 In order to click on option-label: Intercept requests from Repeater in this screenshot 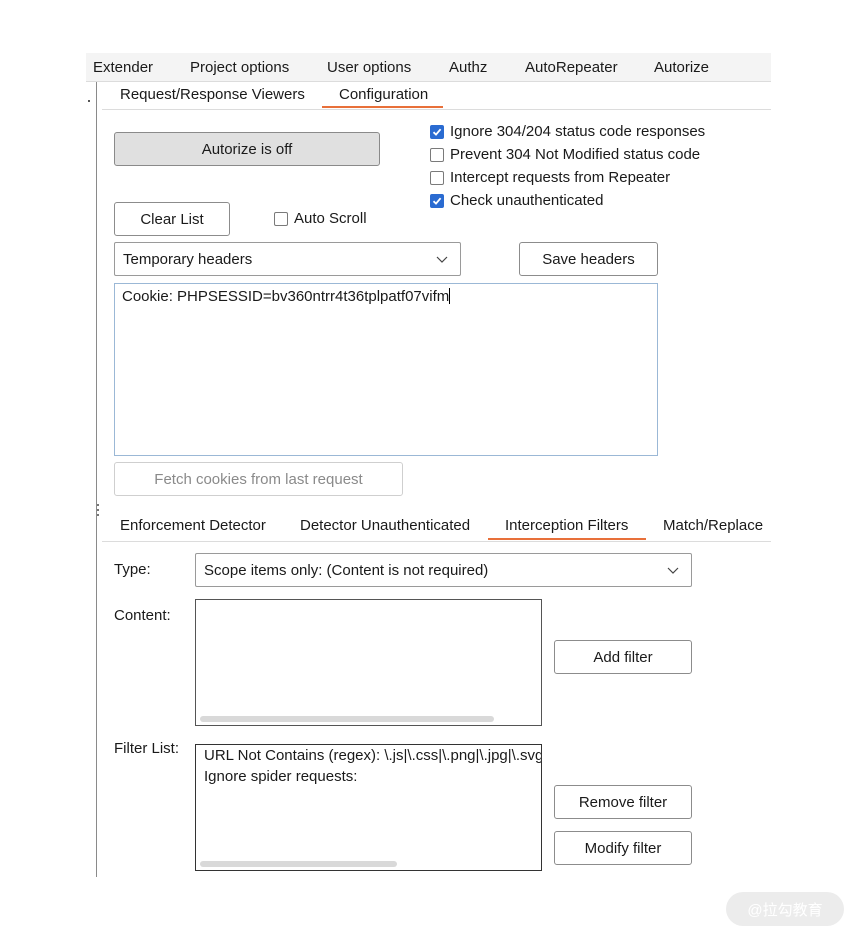, I will do `click(560, 177)`.